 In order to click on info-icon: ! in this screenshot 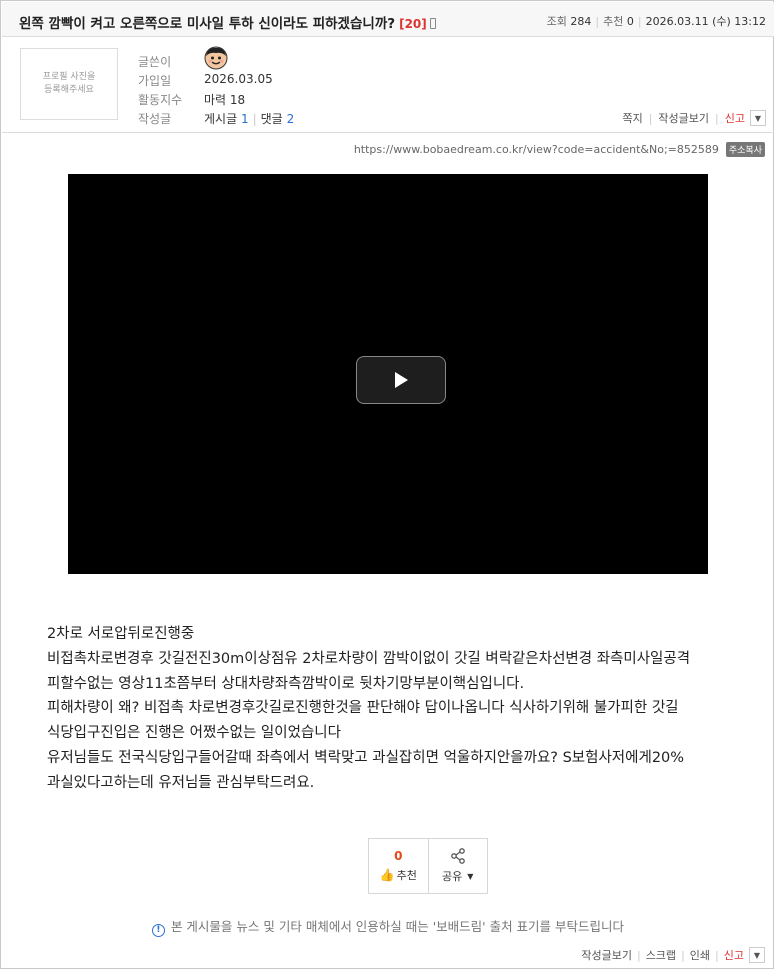, I will do `click(158, 930)`.